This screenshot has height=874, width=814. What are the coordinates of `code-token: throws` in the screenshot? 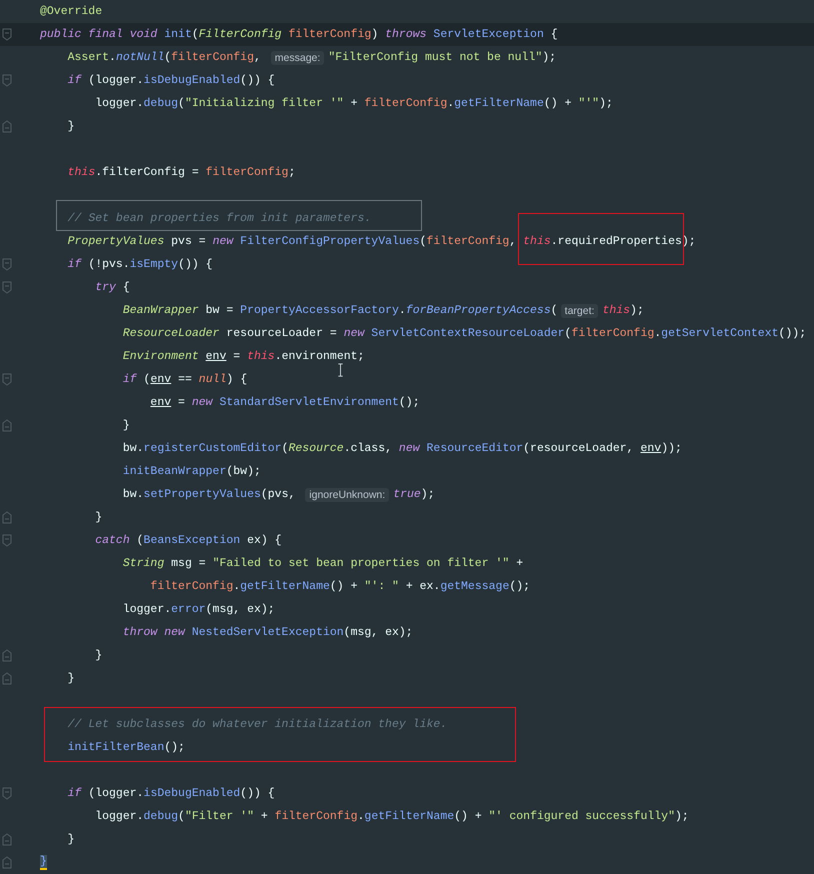 It's located at (406, 34).